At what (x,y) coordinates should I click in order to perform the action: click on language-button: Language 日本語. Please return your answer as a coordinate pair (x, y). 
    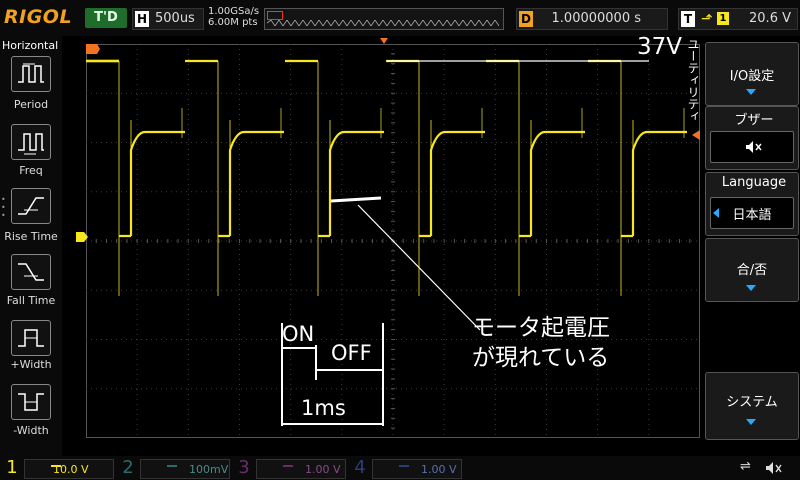
    Looking at the image, I should click on (752, 204).